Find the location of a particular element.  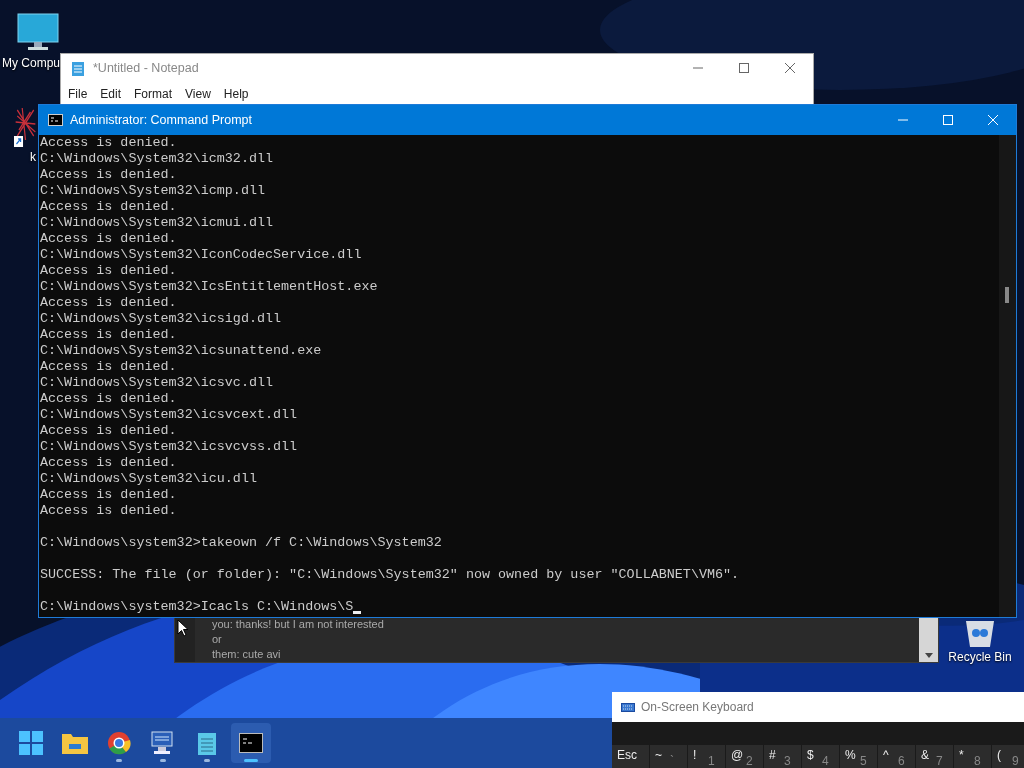

menu-item: Edit is located at coordinates (111, 94).